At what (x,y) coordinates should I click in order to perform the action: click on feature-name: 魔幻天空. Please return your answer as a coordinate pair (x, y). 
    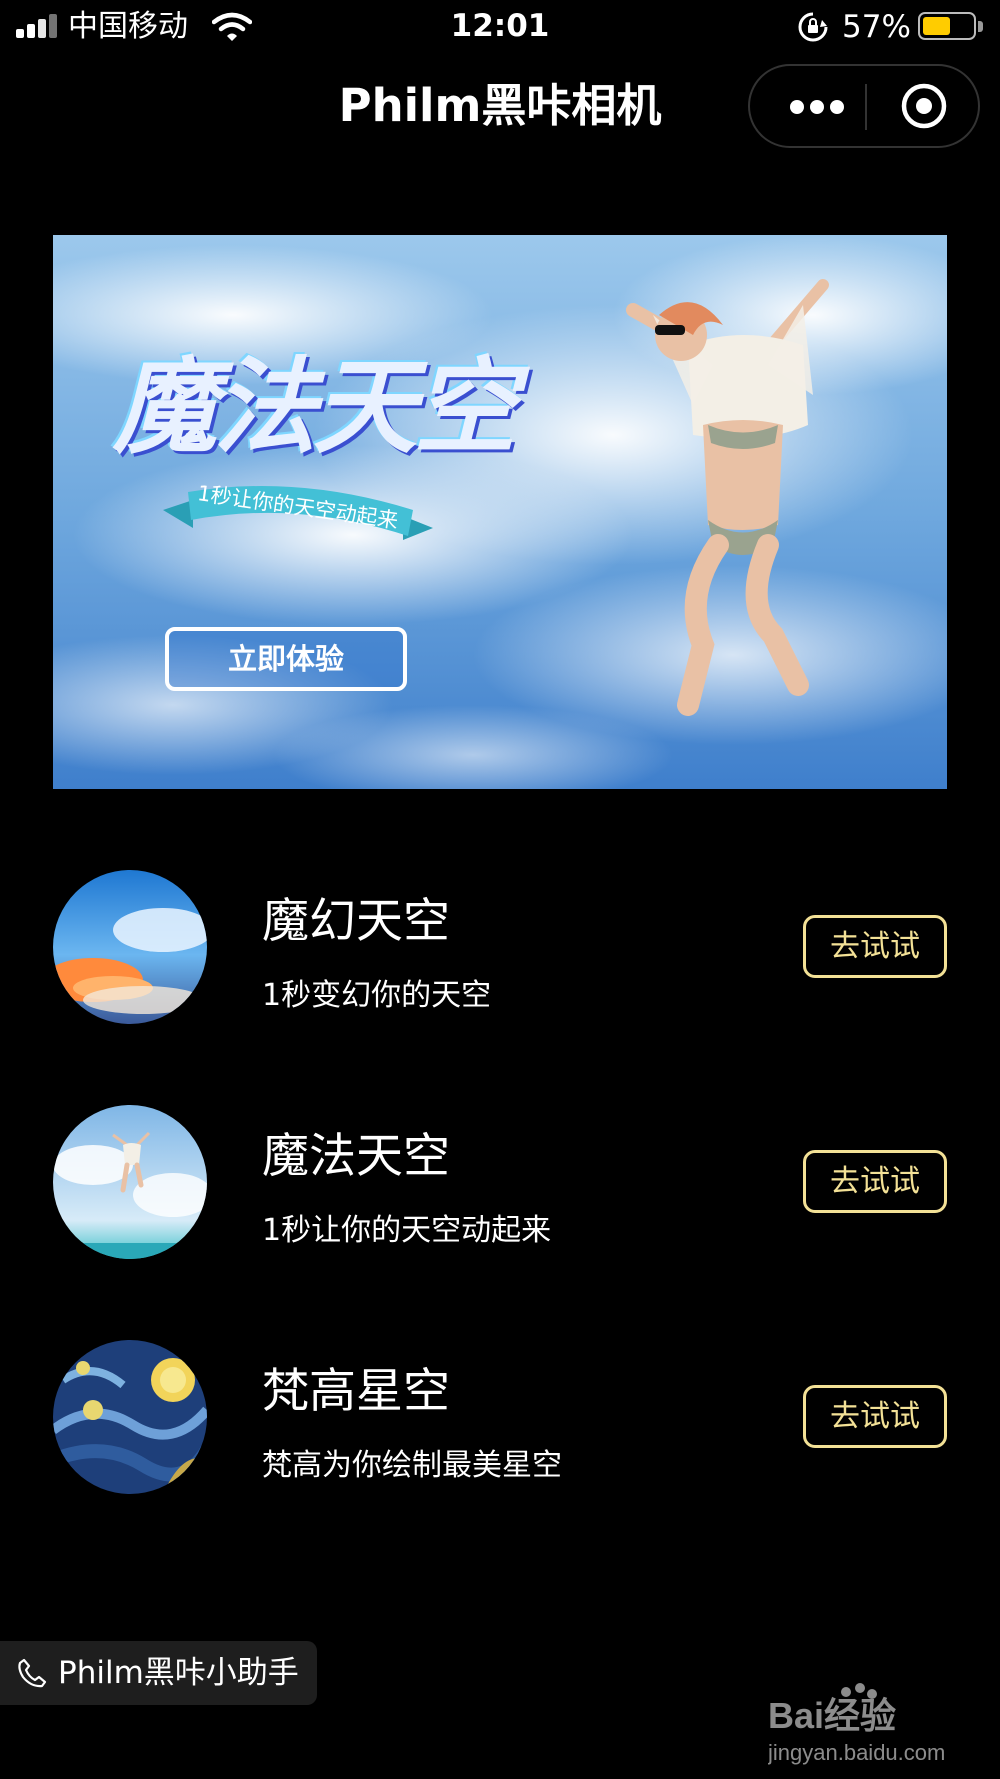
    Looking at the image, I should click on (356, 921).